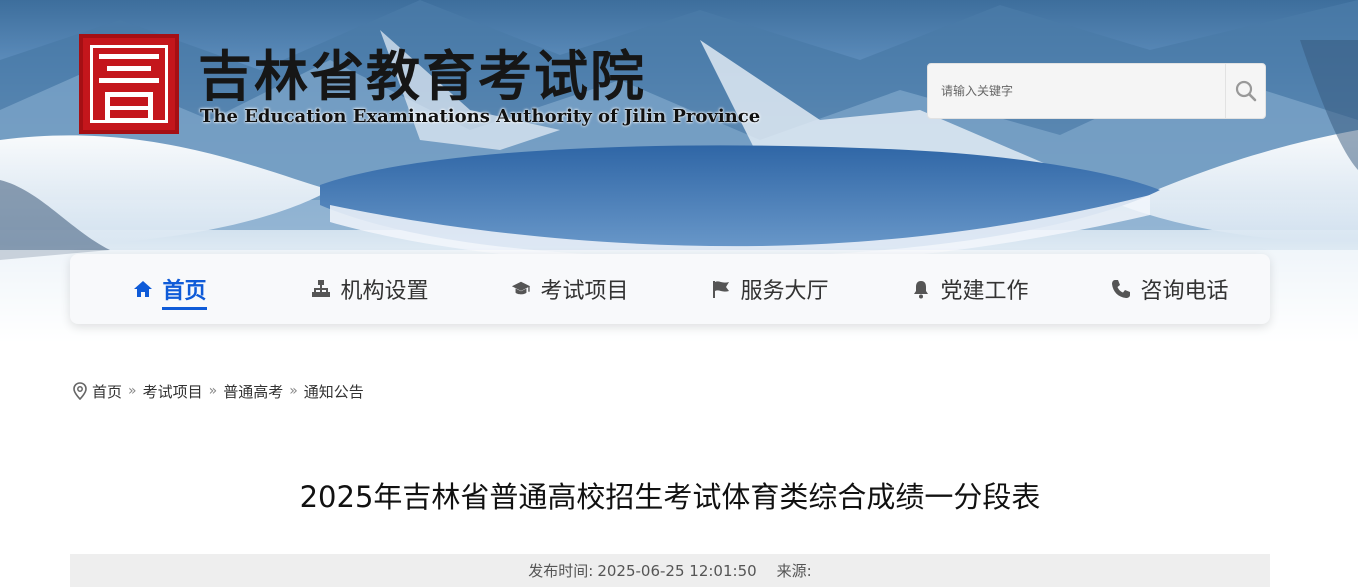 This screenshot has width=1358, height=587. Describe the element at coordinates (107, 391) in the screenshot. I see `breadcrumb-home: 首页` at that location.